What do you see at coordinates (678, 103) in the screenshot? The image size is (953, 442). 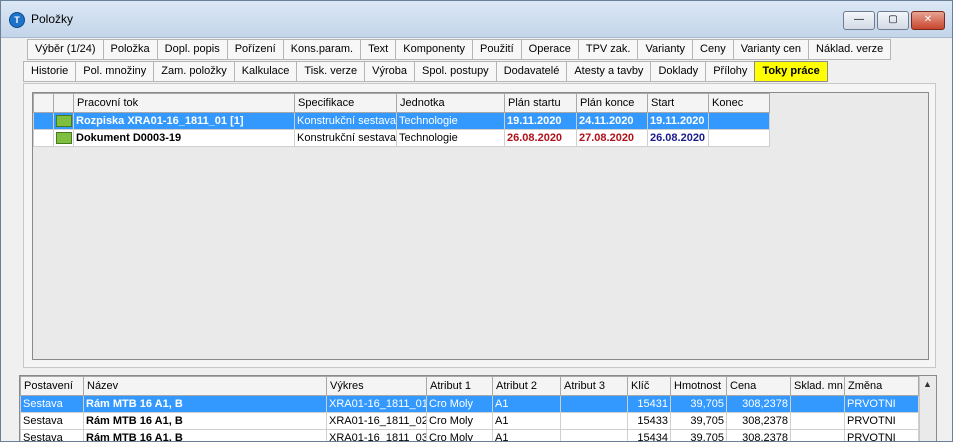 I see `col-start: Start` at bounding box center [678, 103].